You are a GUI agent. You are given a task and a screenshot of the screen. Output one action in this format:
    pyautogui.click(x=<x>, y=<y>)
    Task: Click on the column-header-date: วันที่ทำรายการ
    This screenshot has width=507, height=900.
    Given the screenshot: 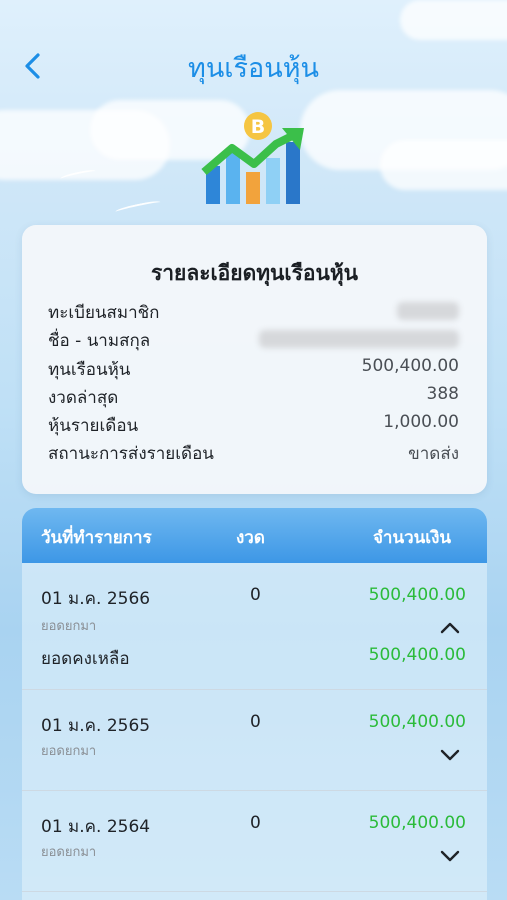 What is the action you would take?
    pyautogui.click(x=96, y=538)
    